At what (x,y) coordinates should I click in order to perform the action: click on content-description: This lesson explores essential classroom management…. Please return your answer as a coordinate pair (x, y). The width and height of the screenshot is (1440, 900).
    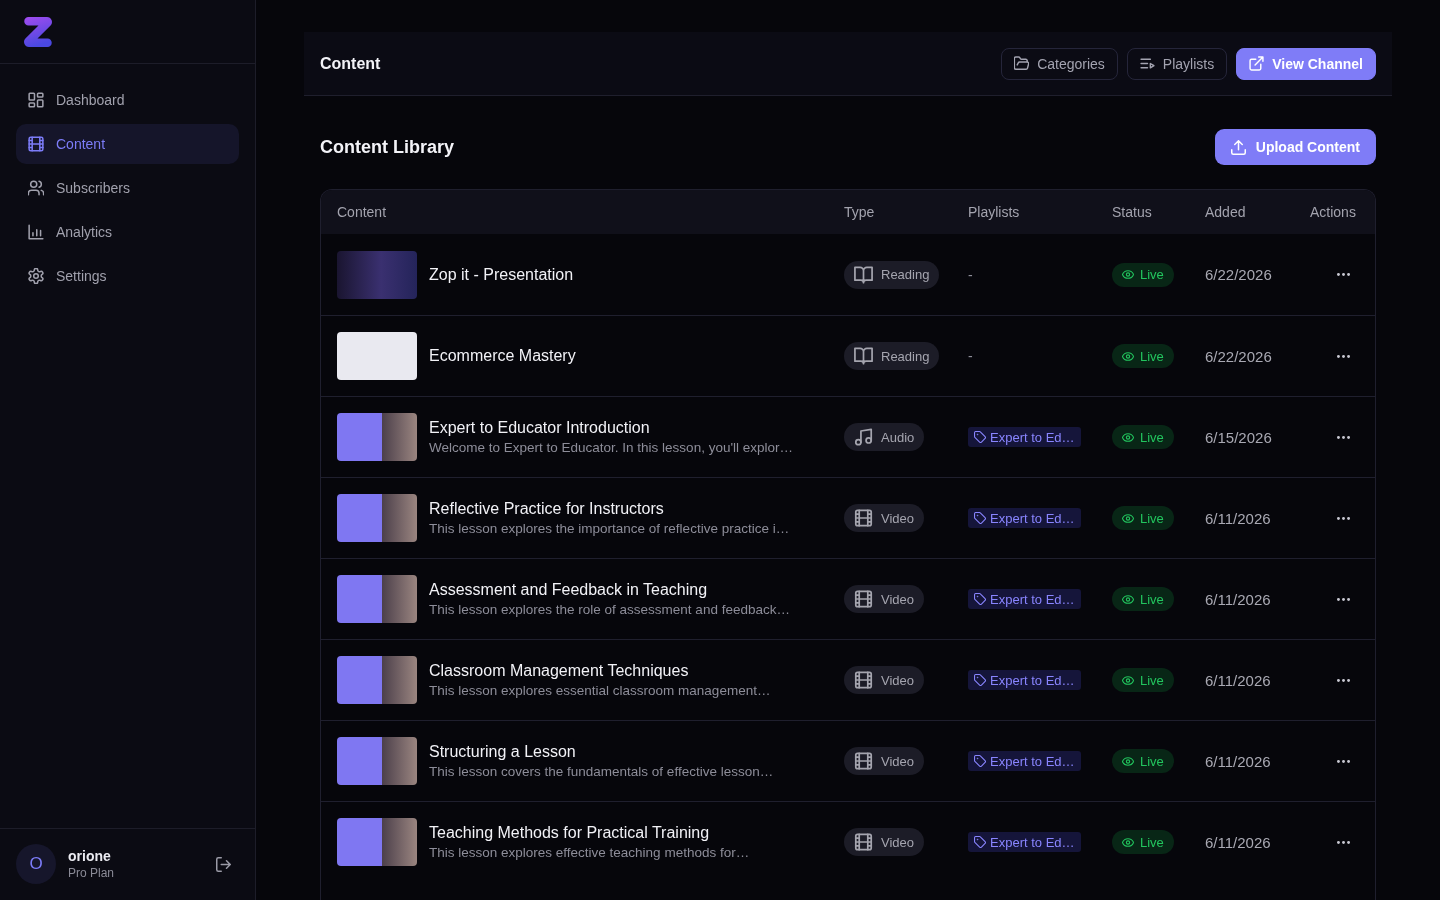
    Looking at the image, I should click on (600, 690).